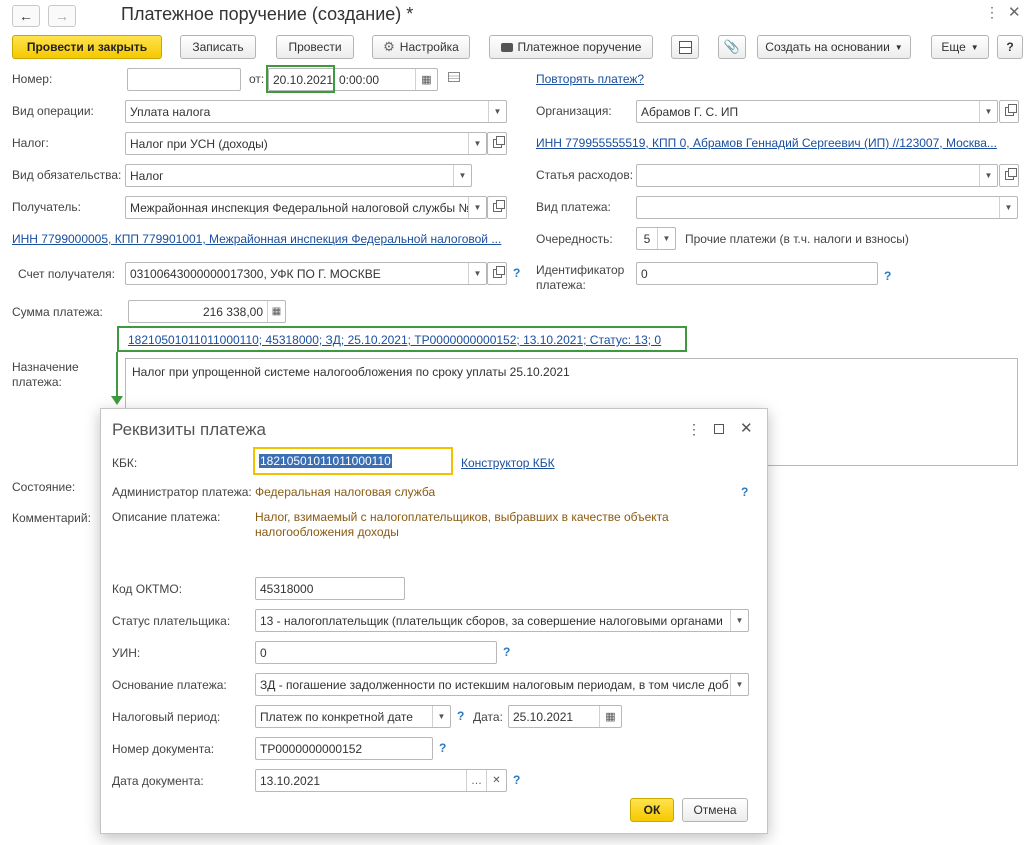 The image size is (1024, 845). What do you see at coordinates (255, 273) in the screenshot?
I see `account-value: 03100643000000017300, УФК ПО Г. МОСКВЕ` at bounding box center [255, 273].